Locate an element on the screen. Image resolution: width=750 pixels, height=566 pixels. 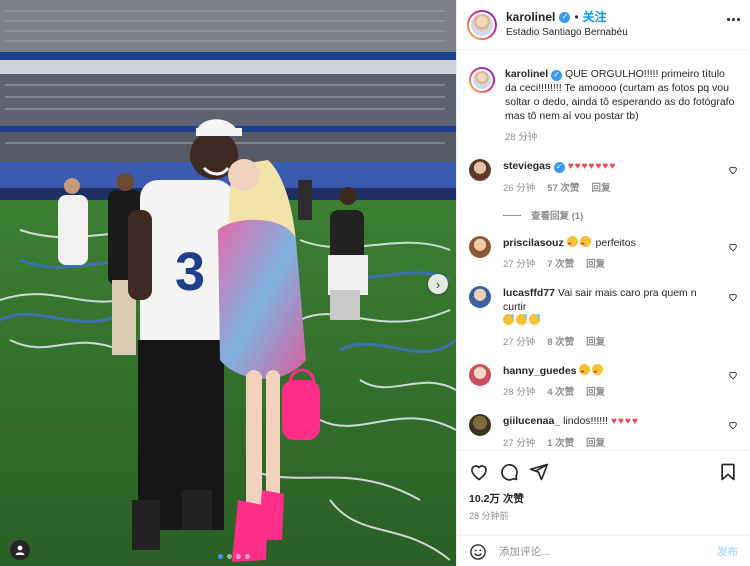
comment-text: lindos!!!!!! is located at coordinates (586, 421).